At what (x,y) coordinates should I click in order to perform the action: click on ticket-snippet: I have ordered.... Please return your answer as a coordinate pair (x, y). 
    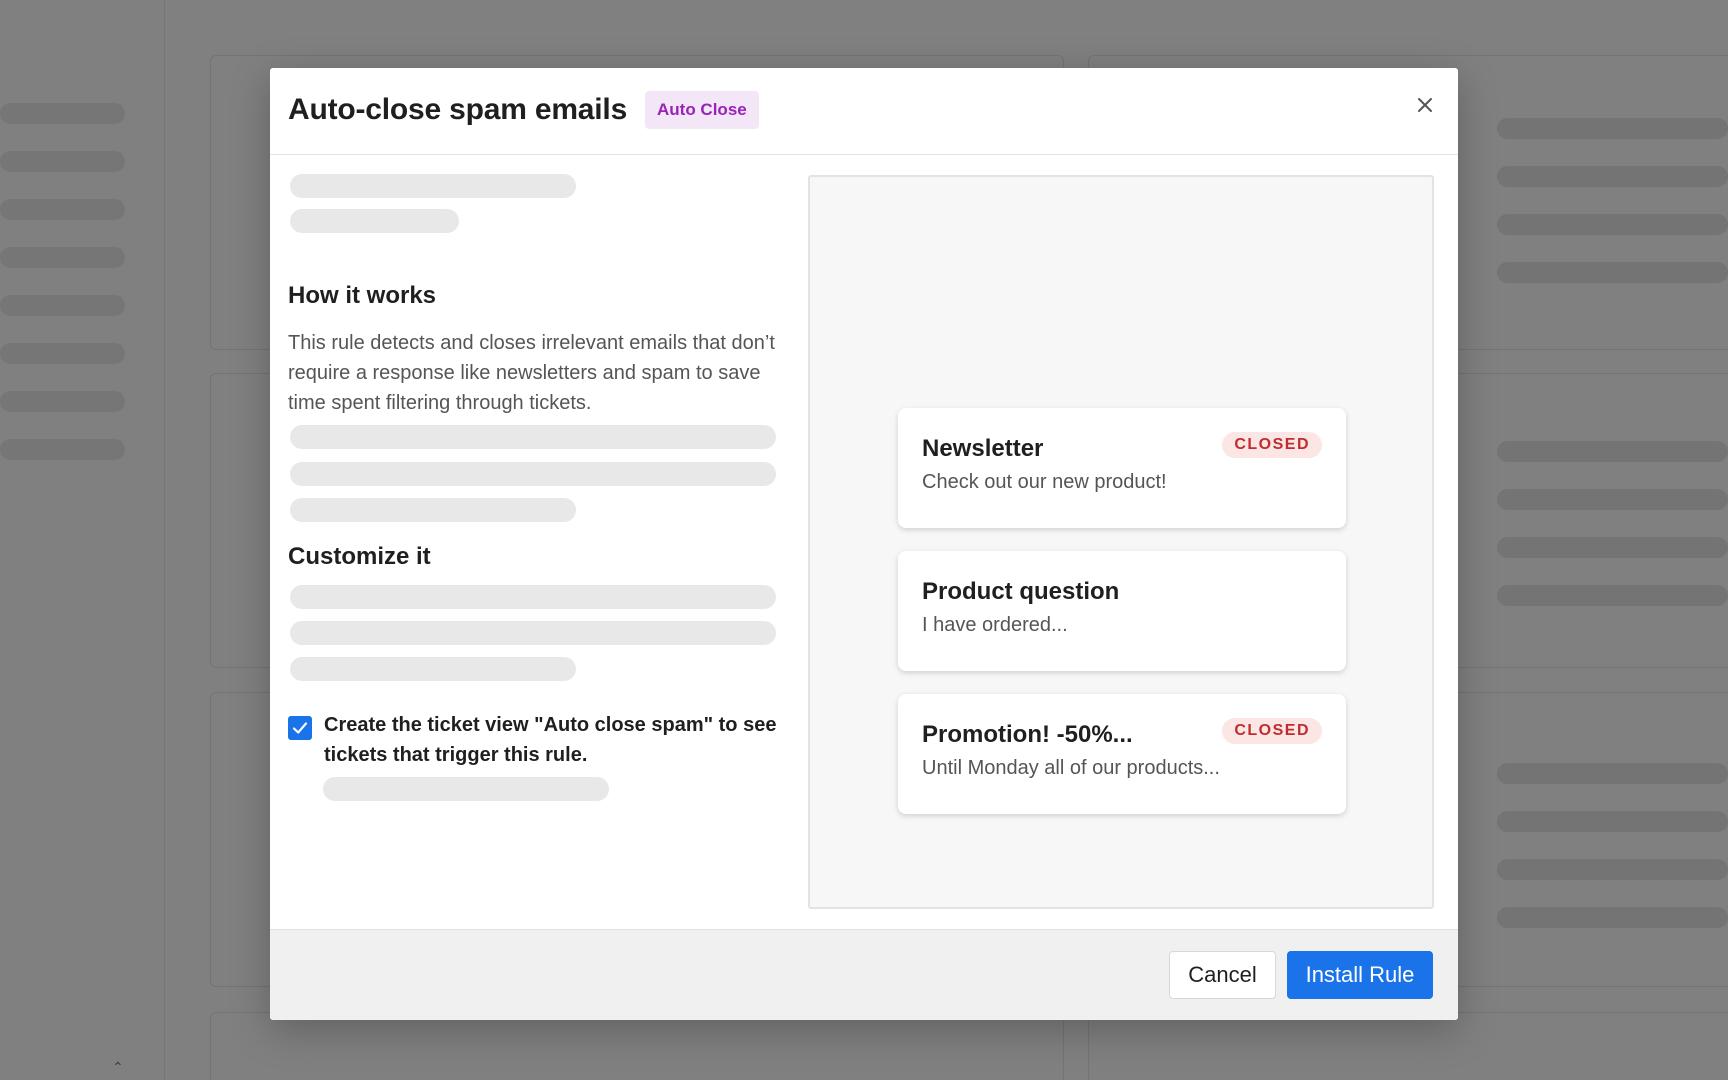
    Looking at the image, I should click on (995, 625).